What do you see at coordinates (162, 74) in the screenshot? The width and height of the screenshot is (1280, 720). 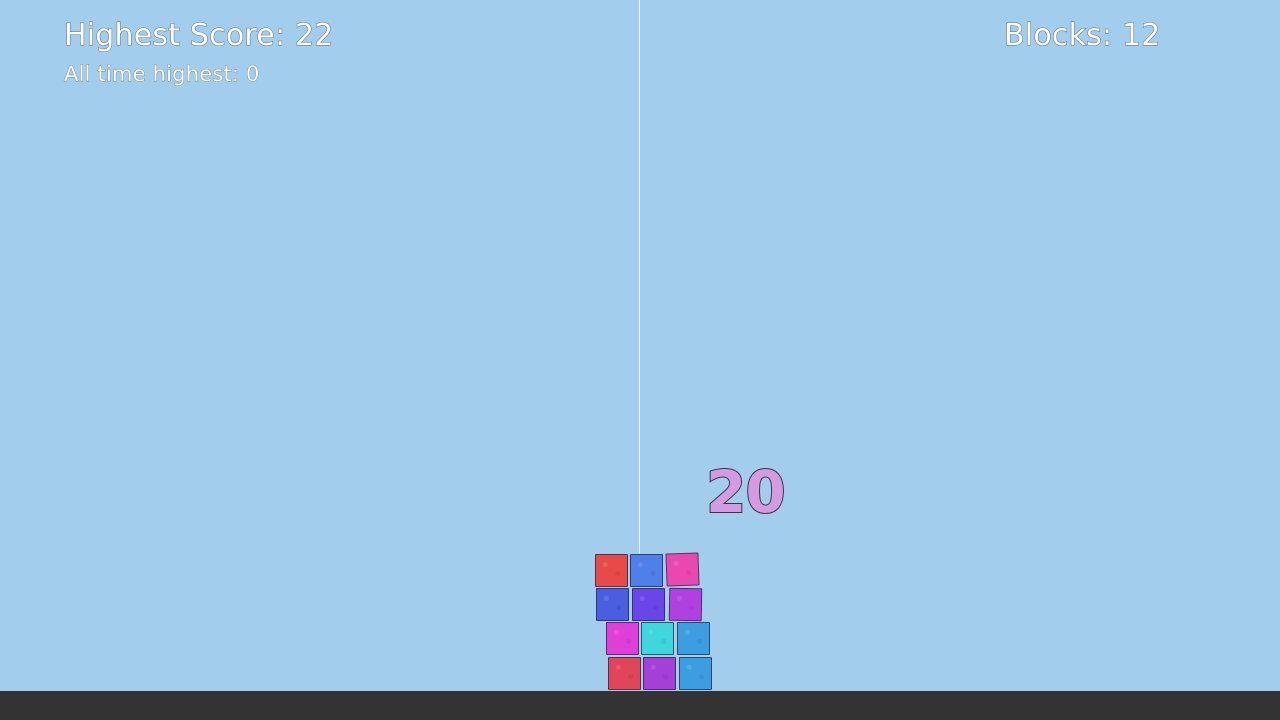 I see `all-time-highest-label: All time highest: 0` at bounding box center [162, 74].